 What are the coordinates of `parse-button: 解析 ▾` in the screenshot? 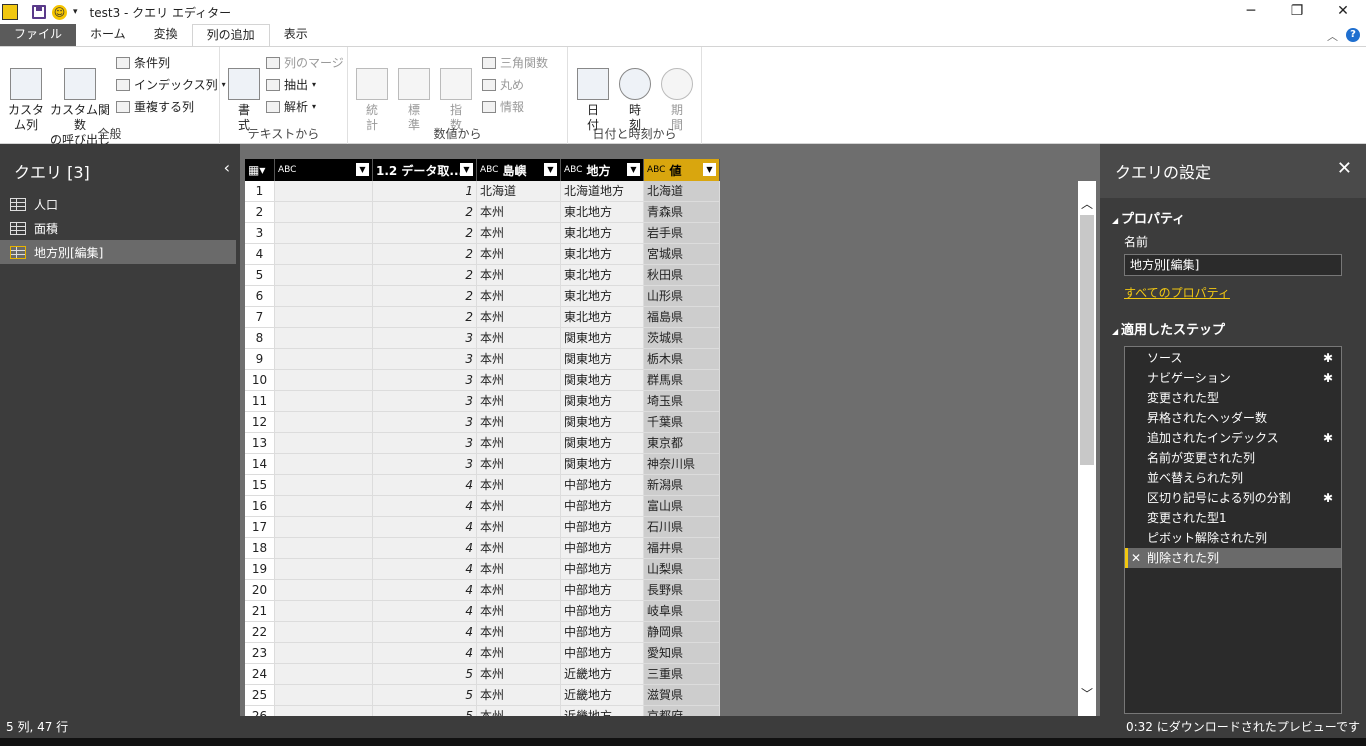 It's located at (291, 107).